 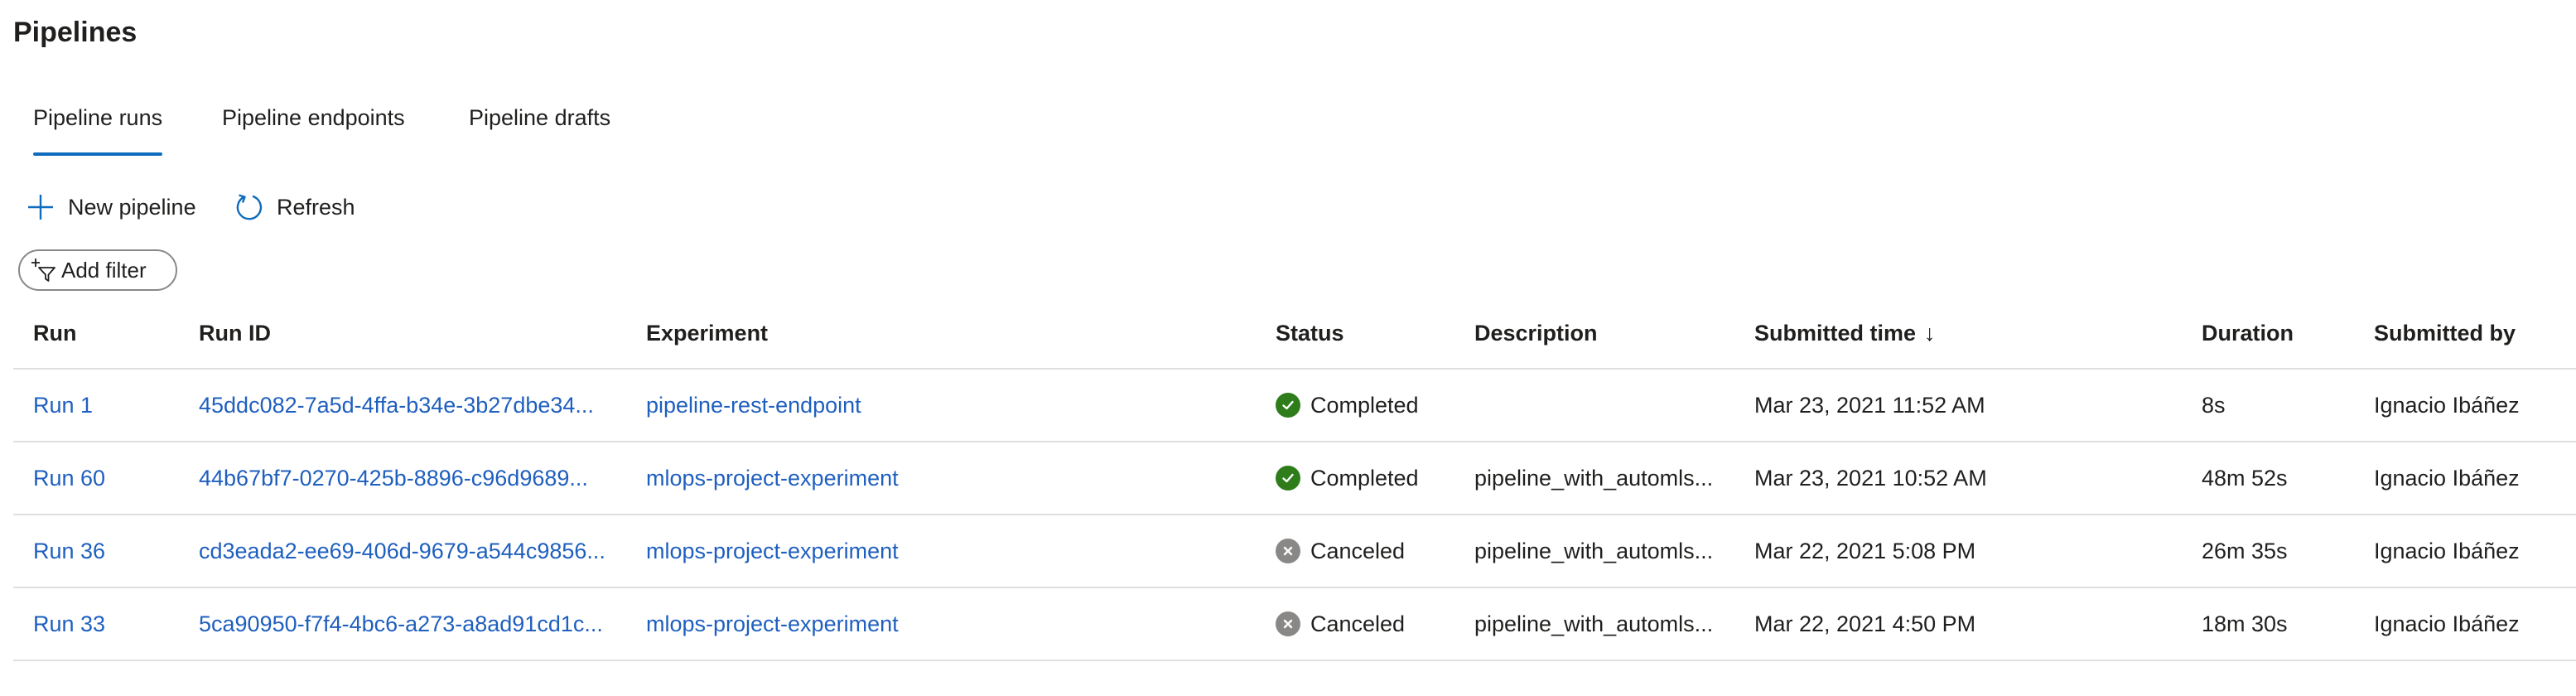 I want to click on submitted-time-header-label: Submitted time, so click(x=1835, y=333).